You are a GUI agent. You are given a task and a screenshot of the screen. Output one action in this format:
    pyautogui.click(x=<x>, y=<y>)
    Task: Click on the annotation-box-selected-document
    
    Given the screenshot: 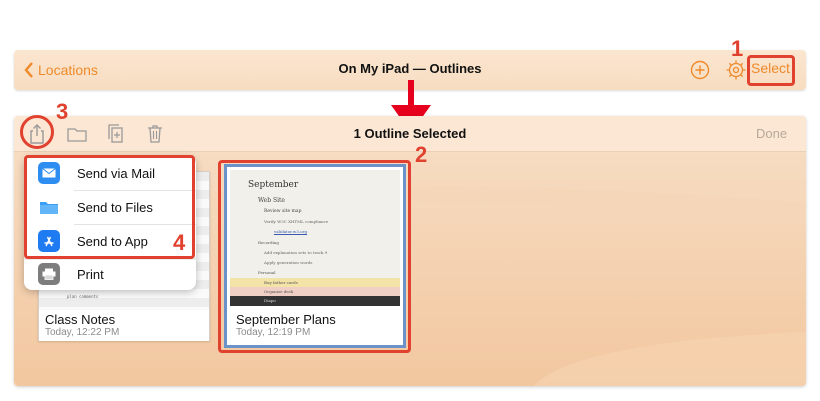 What is the action you would take?
    pyautogui.click(x=314, y=256)
    